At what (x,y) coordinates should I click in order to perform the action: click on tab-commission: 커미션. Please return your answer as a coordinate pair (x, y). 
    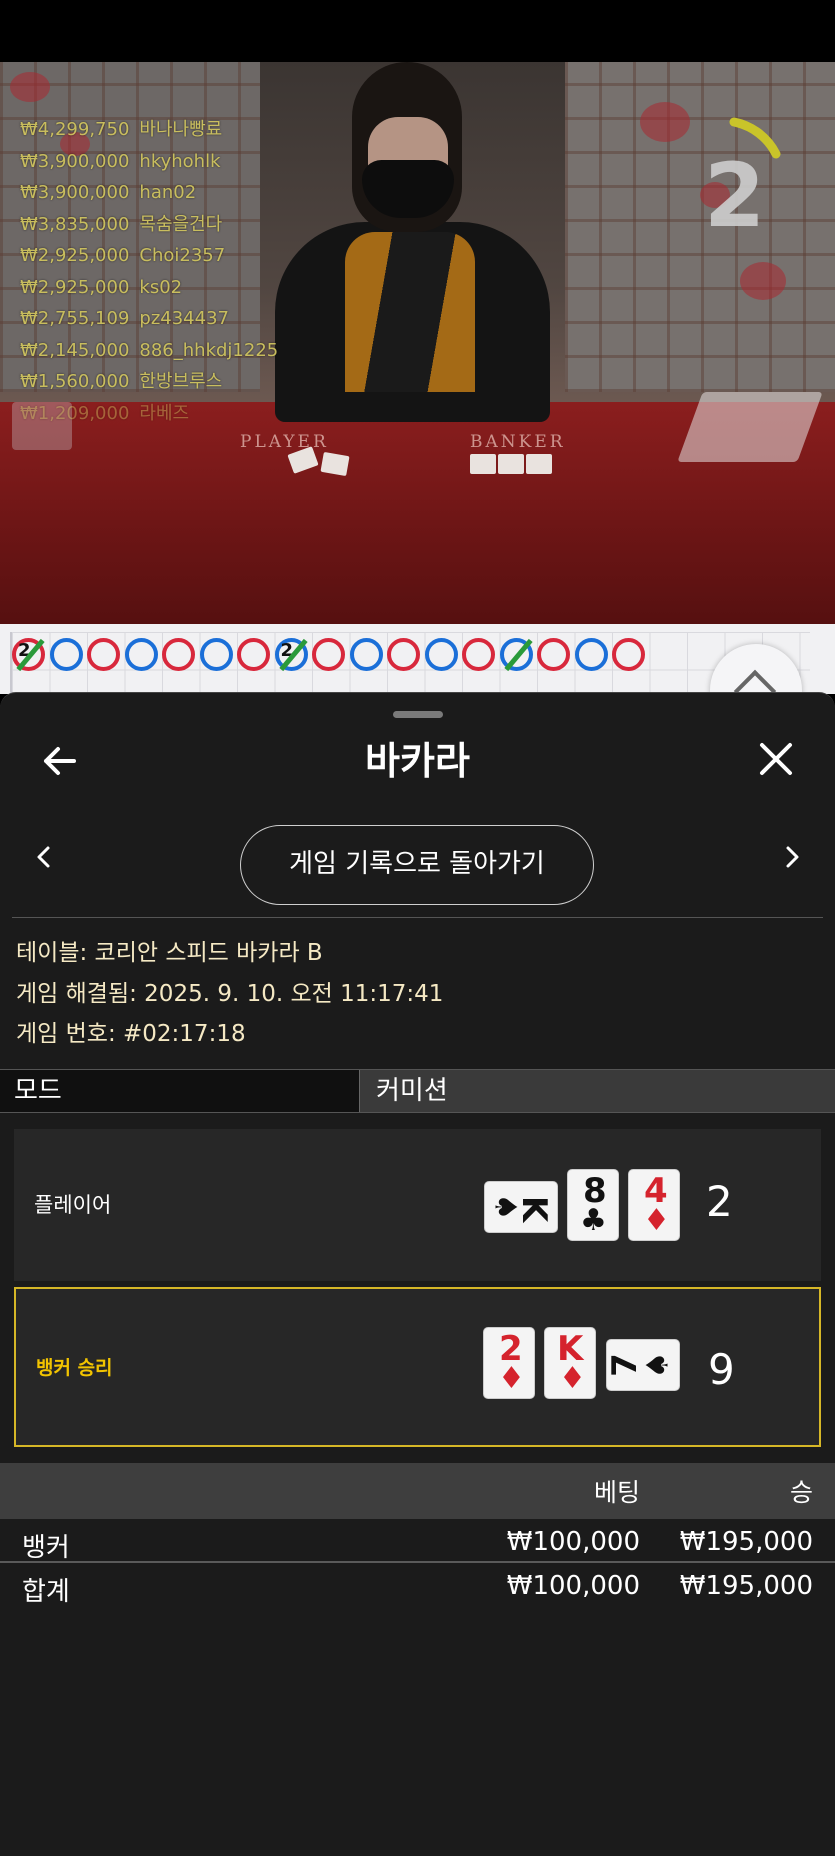
    Looking at the image, I should click on (597, 1091).